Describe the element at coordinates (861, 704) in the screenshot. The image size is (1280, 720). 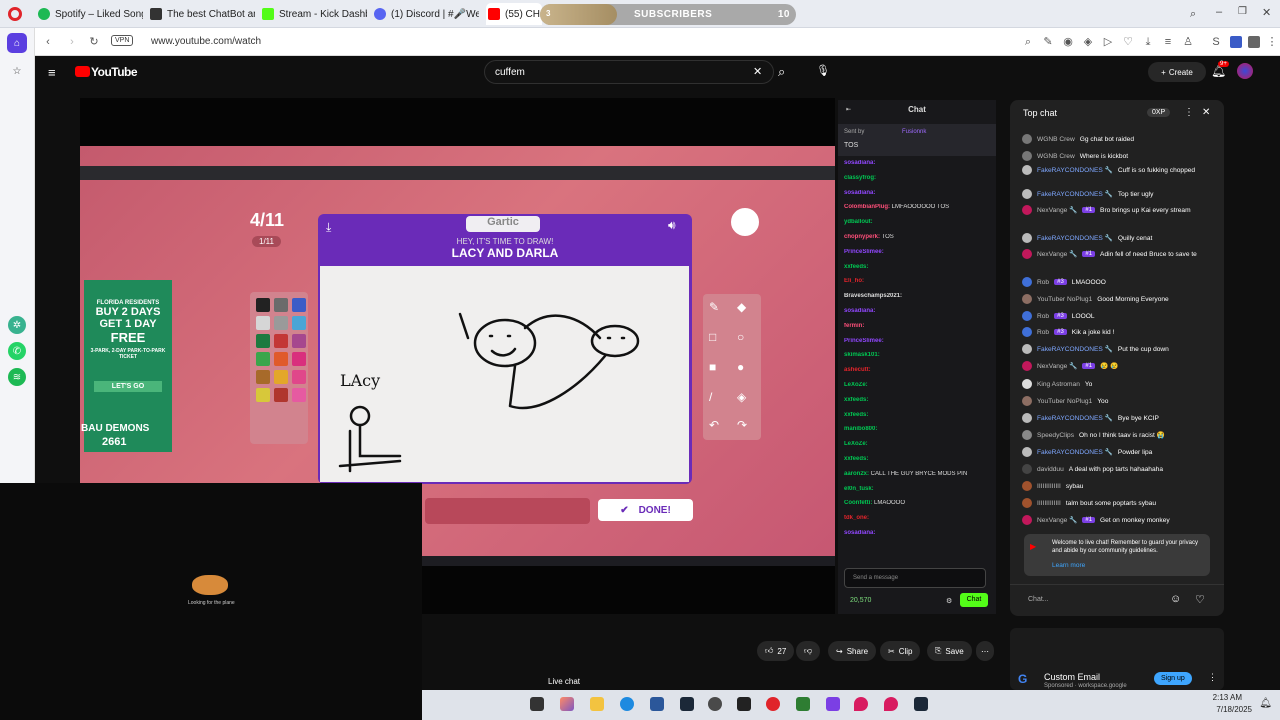
I see `app-pink-icon` at that location.